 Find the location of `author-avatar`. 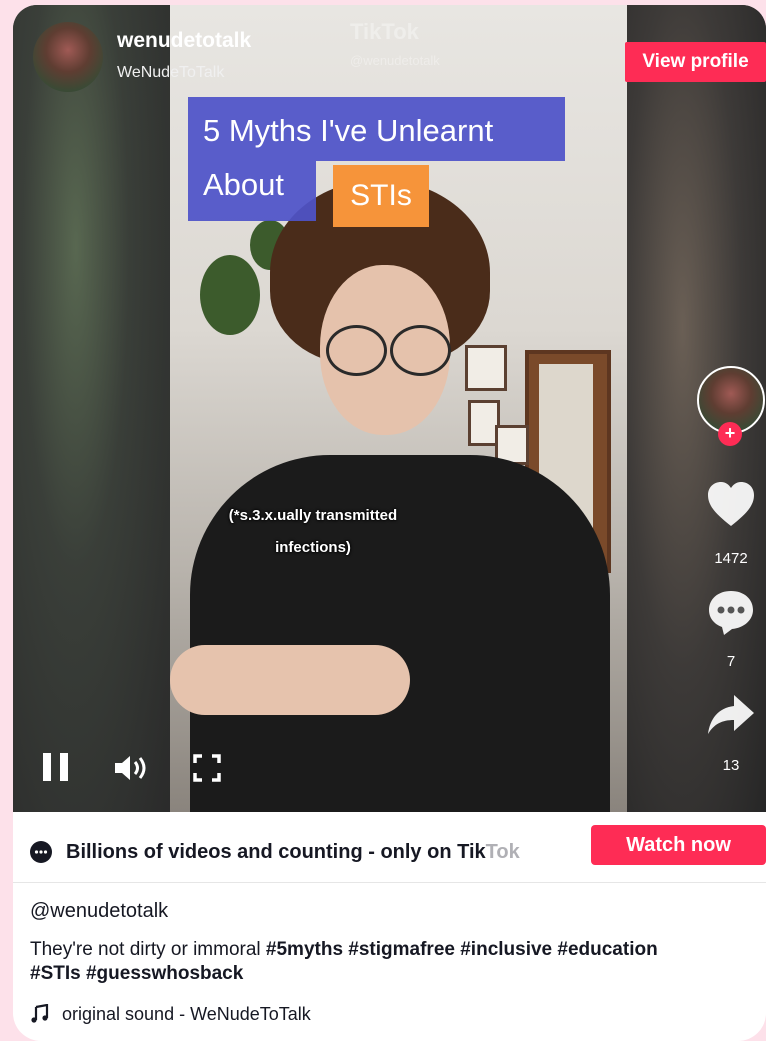

author-avatar is located at coordinates (68, 57).